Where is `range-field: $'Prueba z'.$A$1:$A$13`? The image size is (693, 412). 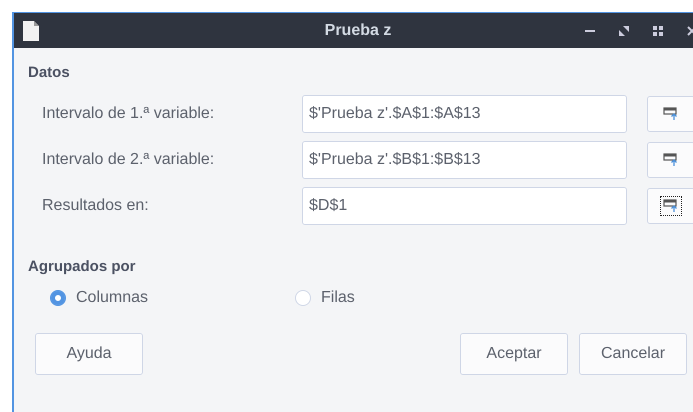 range-field: $'Prueba z'.$A$1:$A$13 is located at coordinates (464, 114).